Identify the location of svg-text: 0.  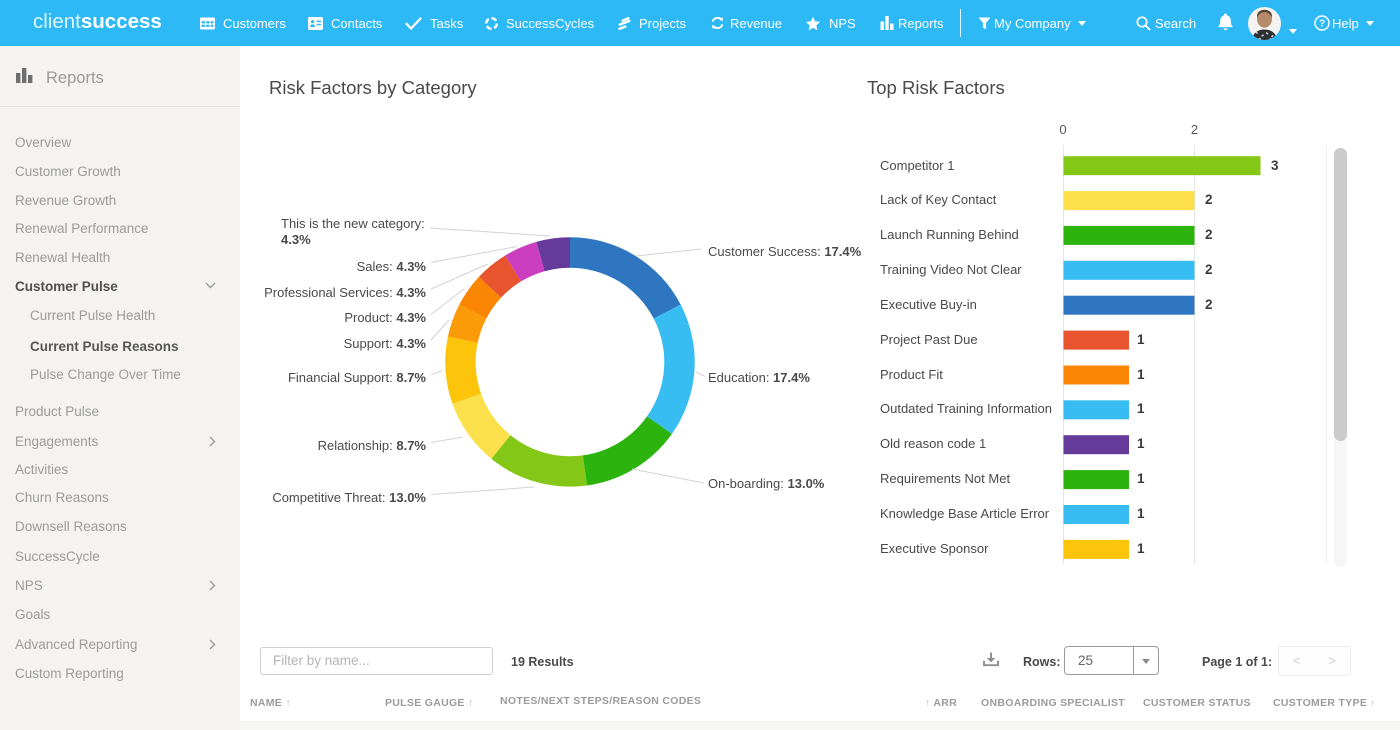
(1062, 129).